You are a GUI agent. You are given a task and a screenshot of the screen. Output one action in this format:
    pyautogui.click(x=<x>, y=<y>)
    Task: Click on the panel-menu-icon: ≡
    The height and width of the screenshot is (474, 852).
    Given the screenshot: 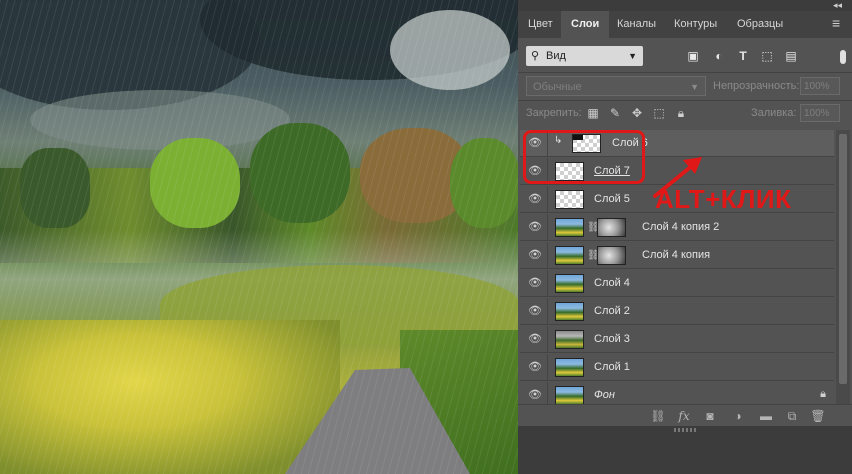 What is the action you would take?
    pyautogui.click(x=839, y=24)
    